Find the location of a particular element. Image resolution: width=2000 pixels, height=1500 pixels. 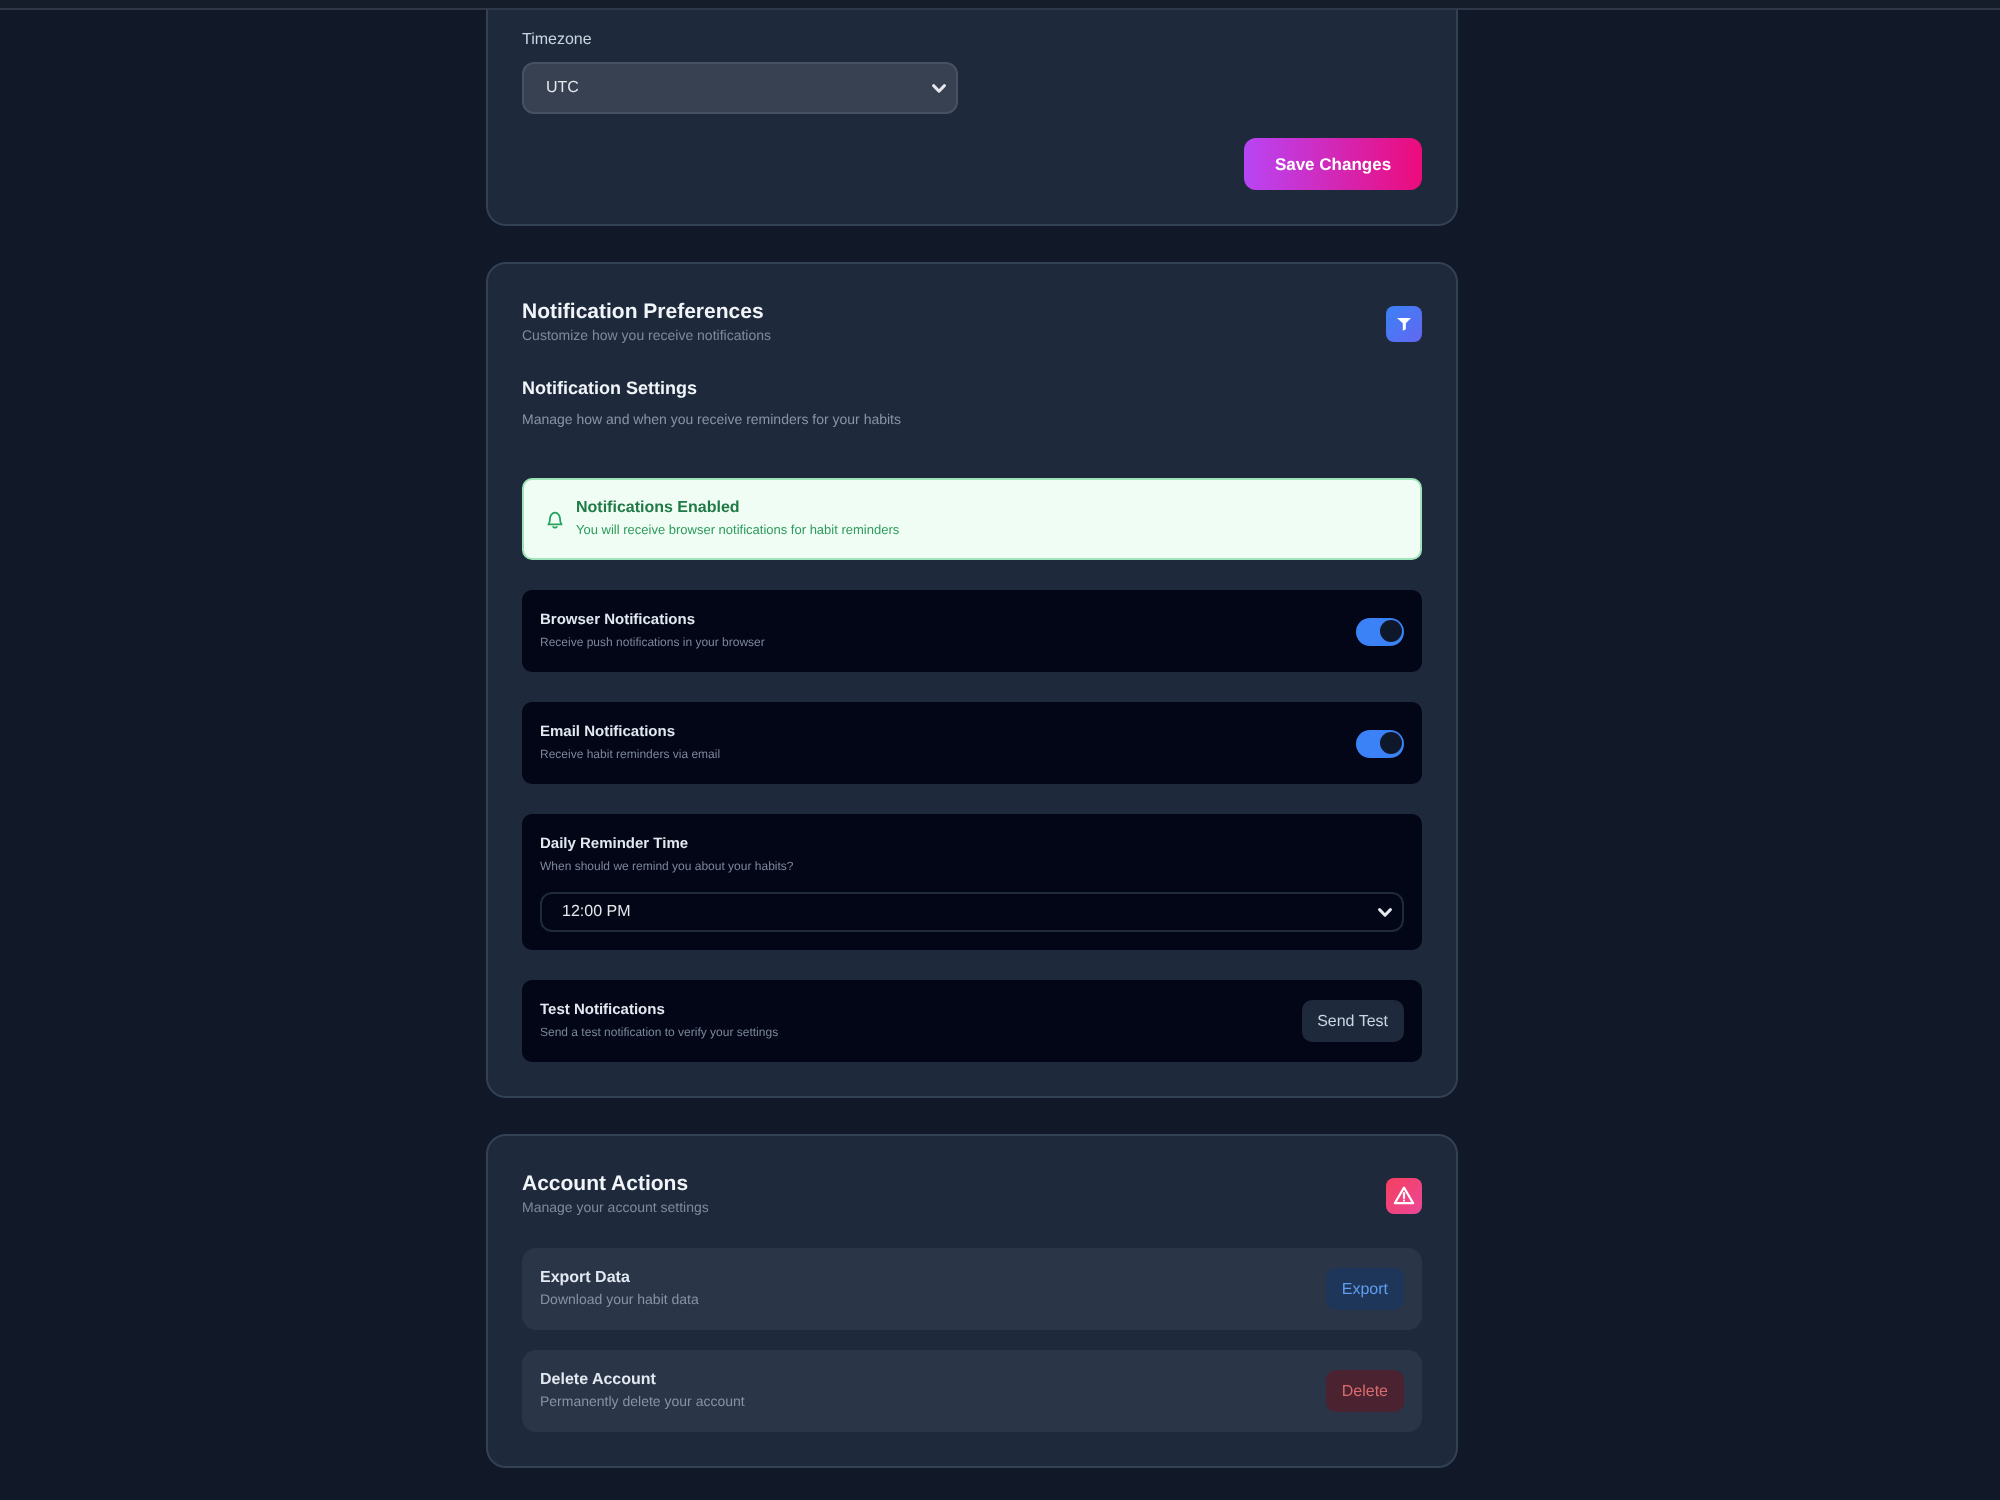

funnel-icon is located at coordinates (1404, 323).